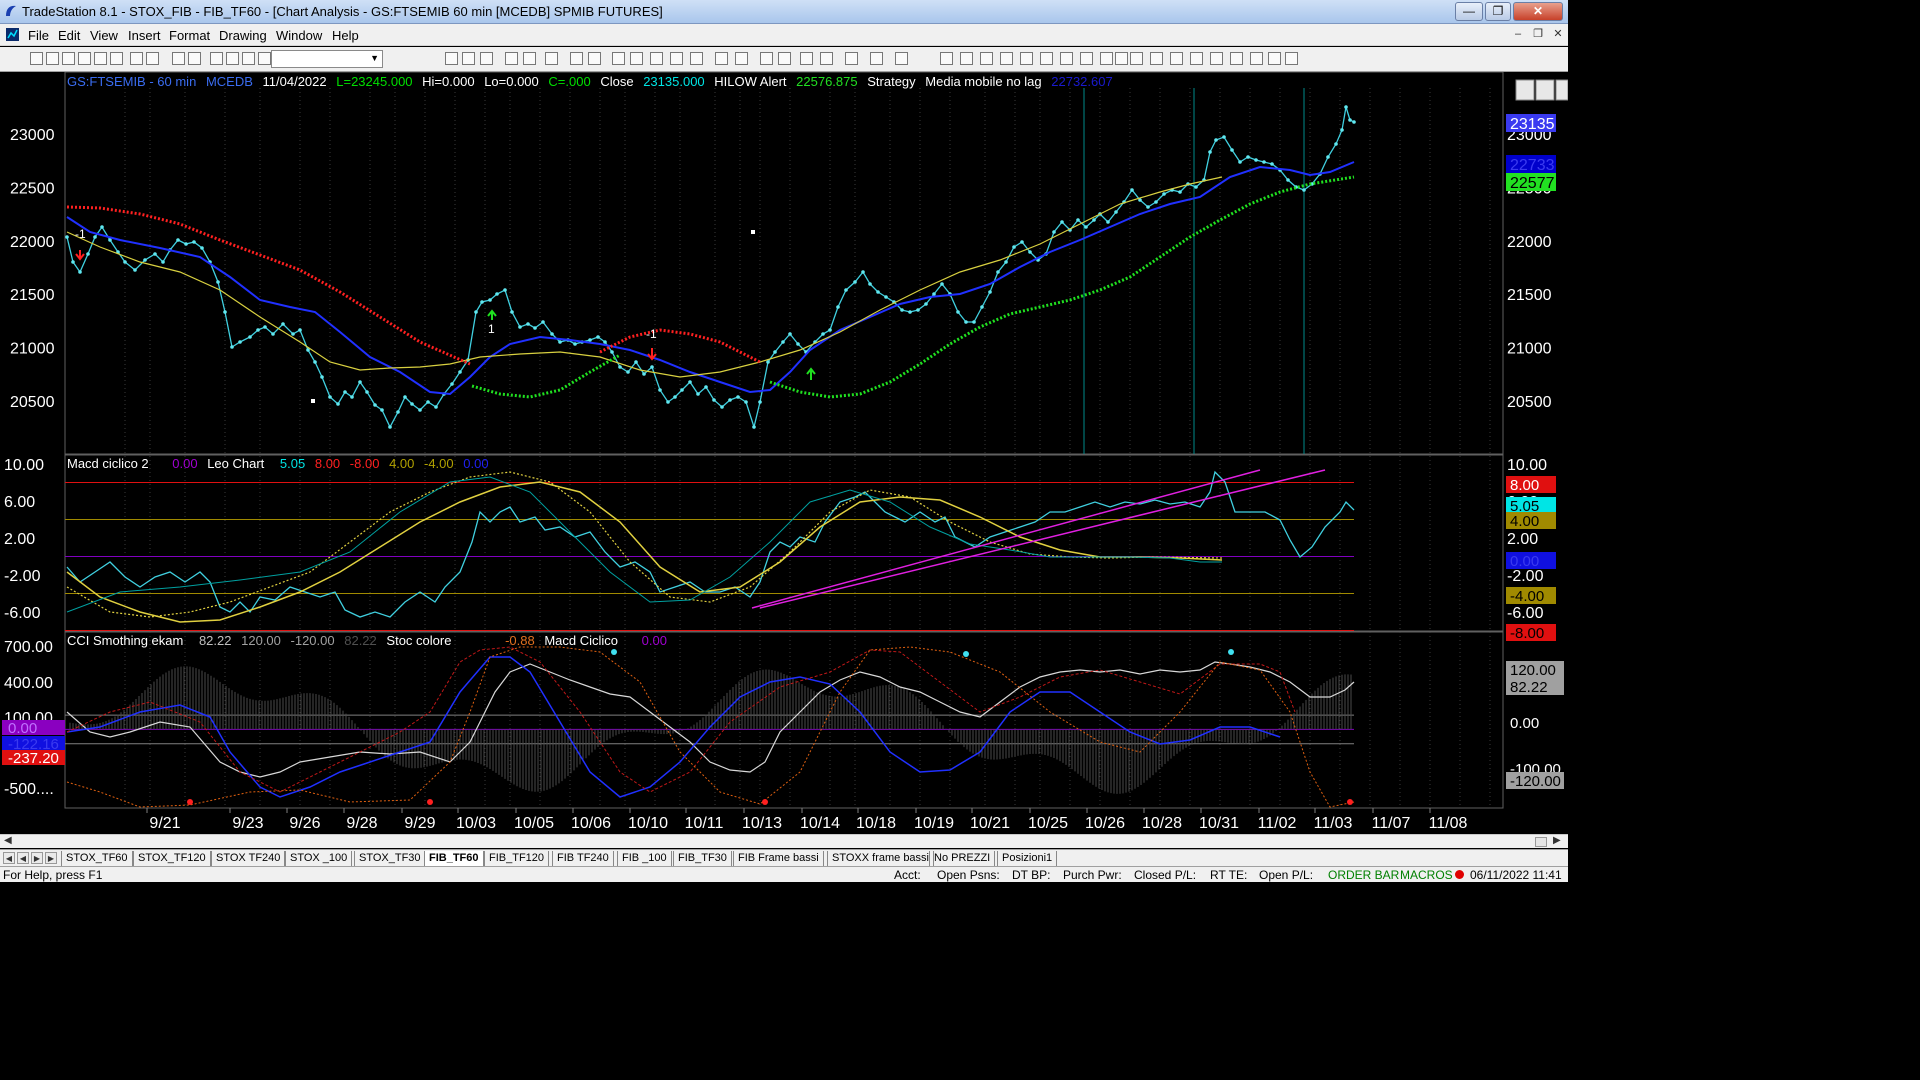 This screenshot has height=1080, width=1920. Describe the element at coordinates (292, 463) in the screenshot. I see `macd-v2: 5.05` at that location.